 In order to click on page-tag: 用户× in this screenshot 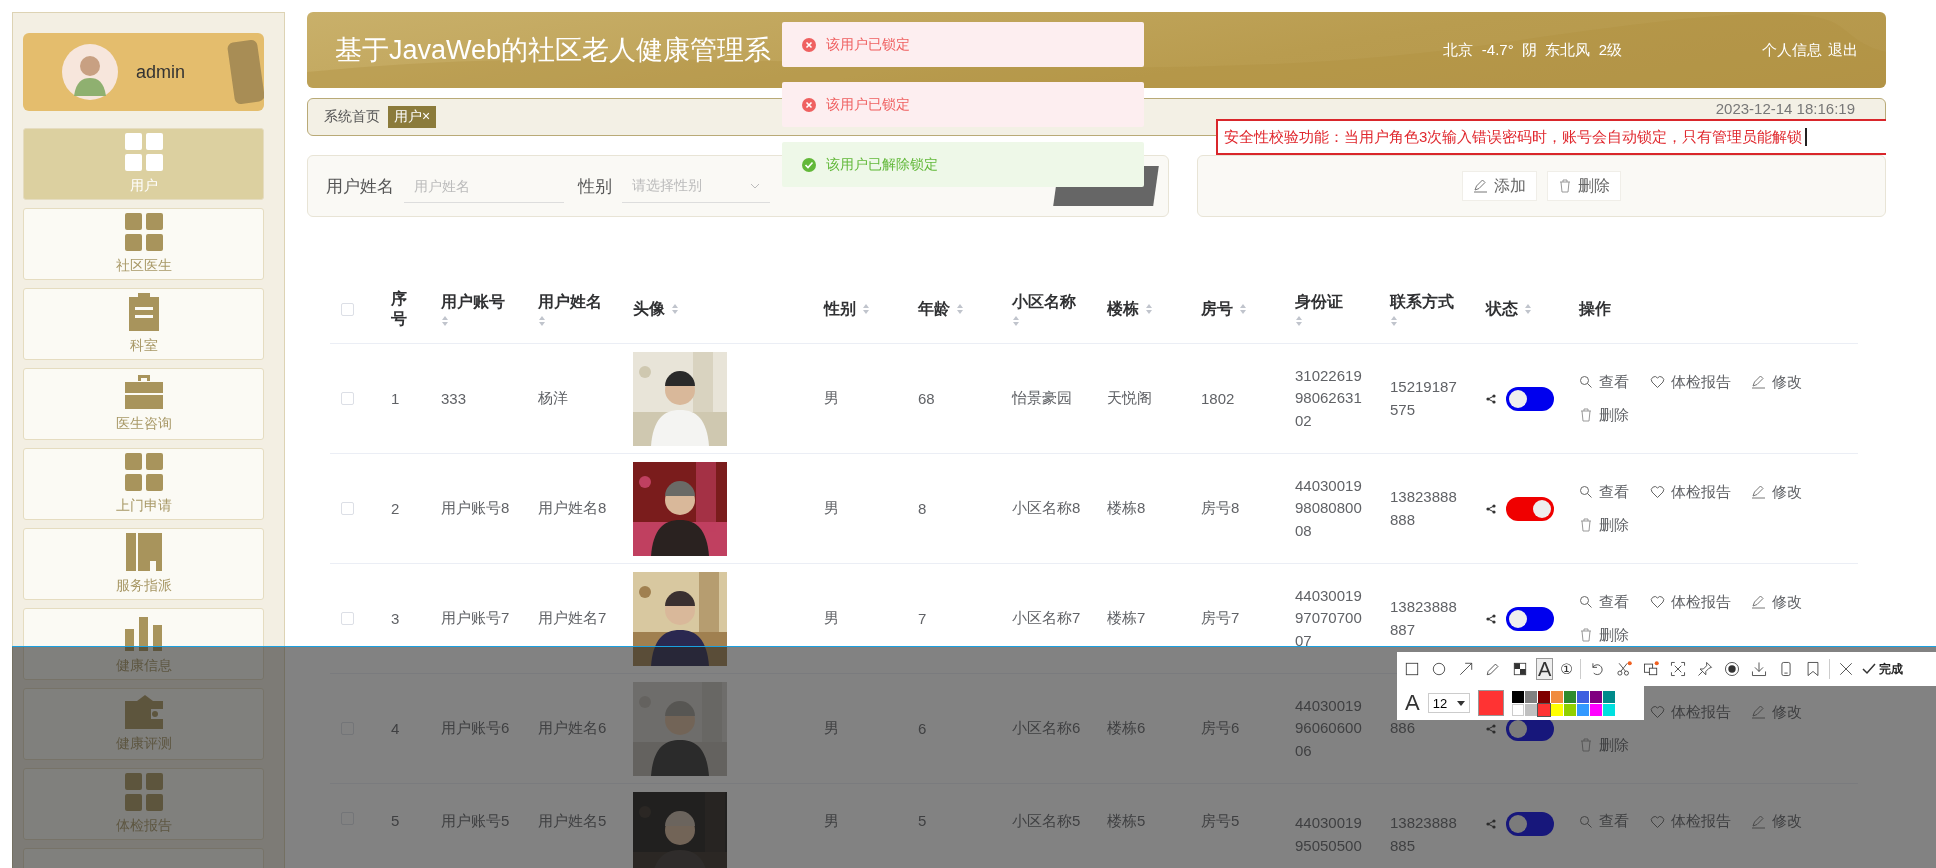, I will do `click(412, 117)`.